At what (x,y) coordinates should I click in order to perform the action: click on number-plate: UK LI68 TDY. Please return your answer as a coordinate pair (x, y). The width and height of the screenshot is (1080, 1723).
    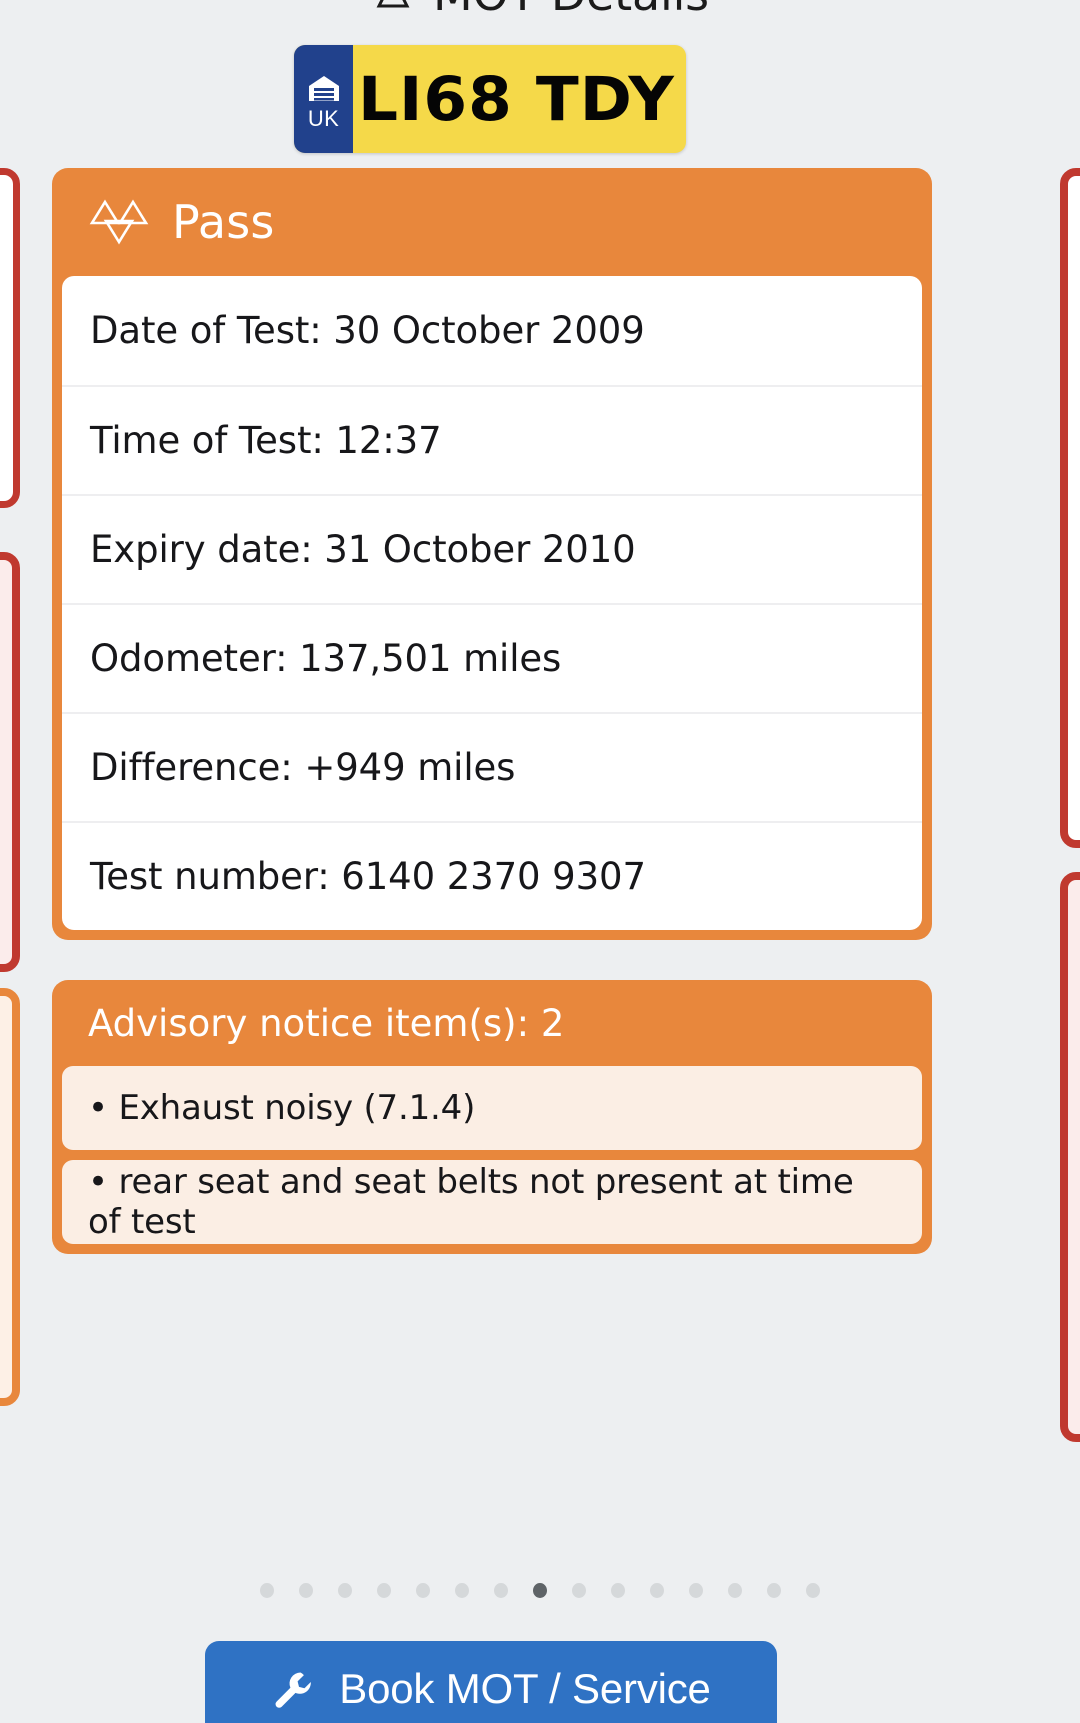
    Looking at the image, I should click on (490, 99).